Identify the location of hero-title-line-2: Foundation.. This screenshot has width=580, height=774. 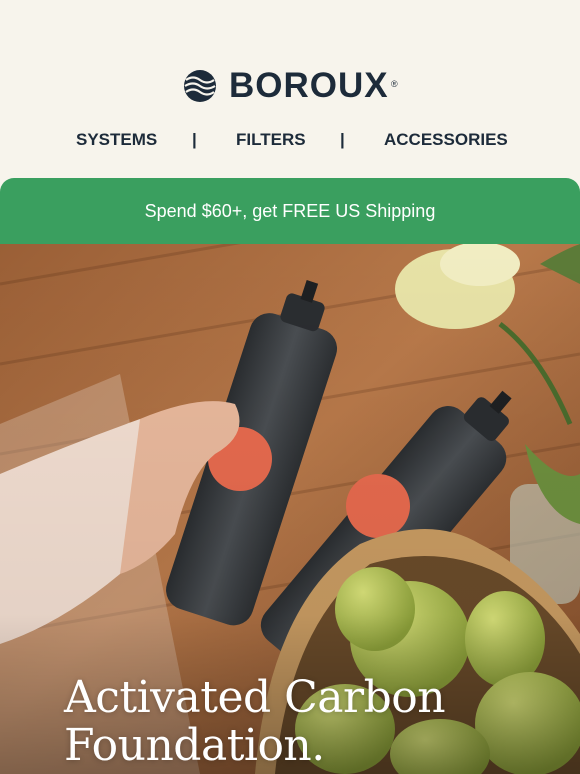
(194, 745).